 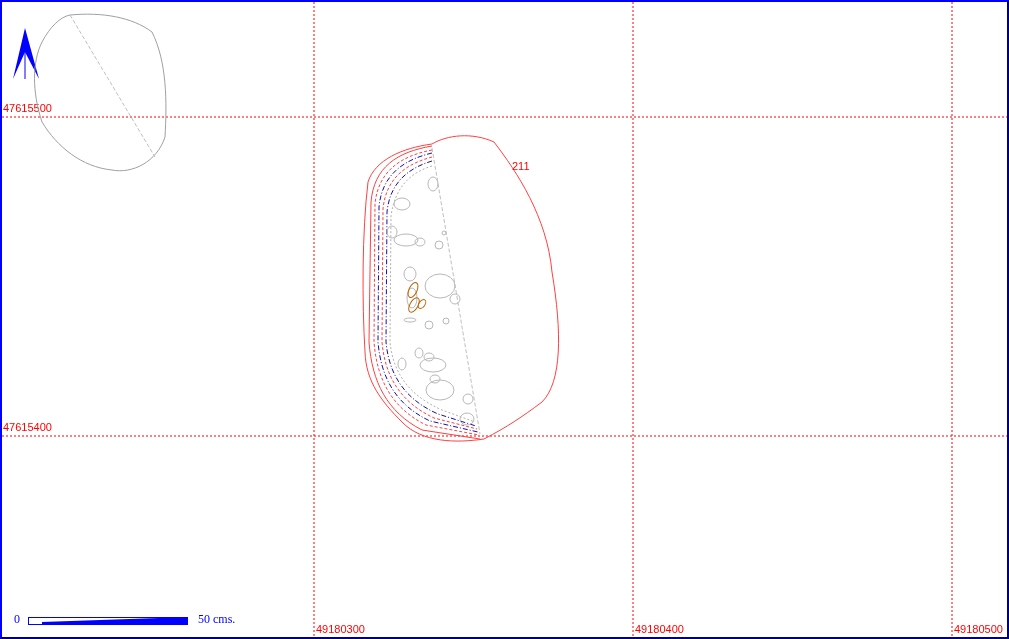 I want to click on north-arrow-icon, so click(x=26, y=54).